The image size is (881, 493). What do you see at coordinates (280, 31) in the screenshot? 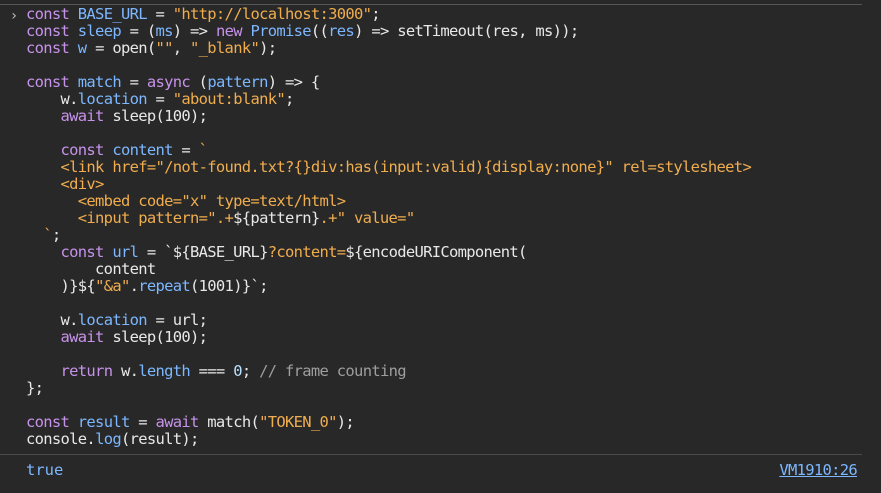
I see `code-token: Promise` at bounding box center [280, 31].